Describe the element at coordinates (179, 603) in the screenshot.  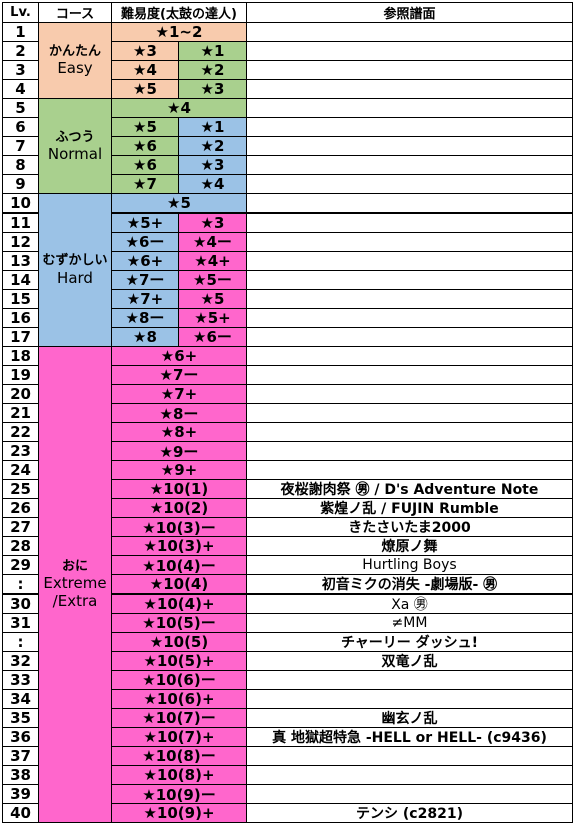
I see `difficulty-score: ★10(4)+` at that location.